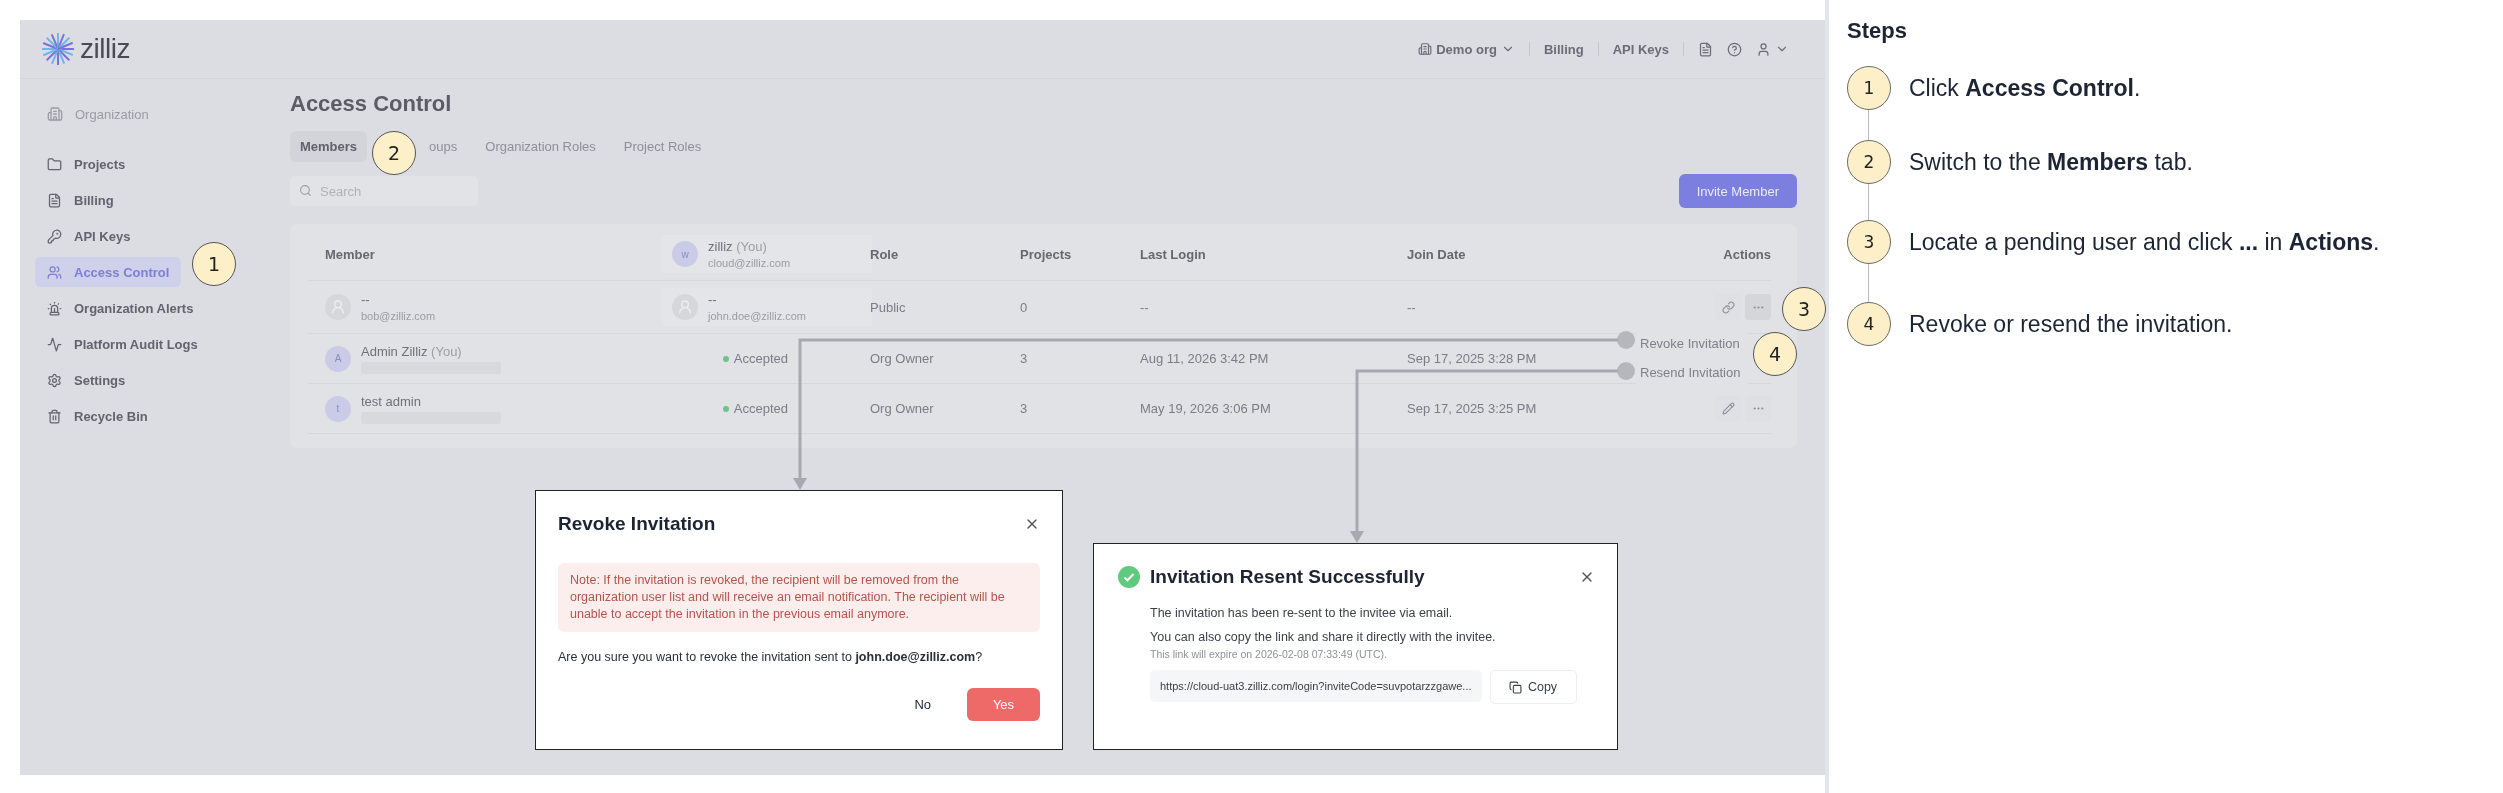 This screenshot has height=793, width=2503. Describe the element at coordinates (1533, 687) in the screenshot. I see `copy-button: Copy` at that location.